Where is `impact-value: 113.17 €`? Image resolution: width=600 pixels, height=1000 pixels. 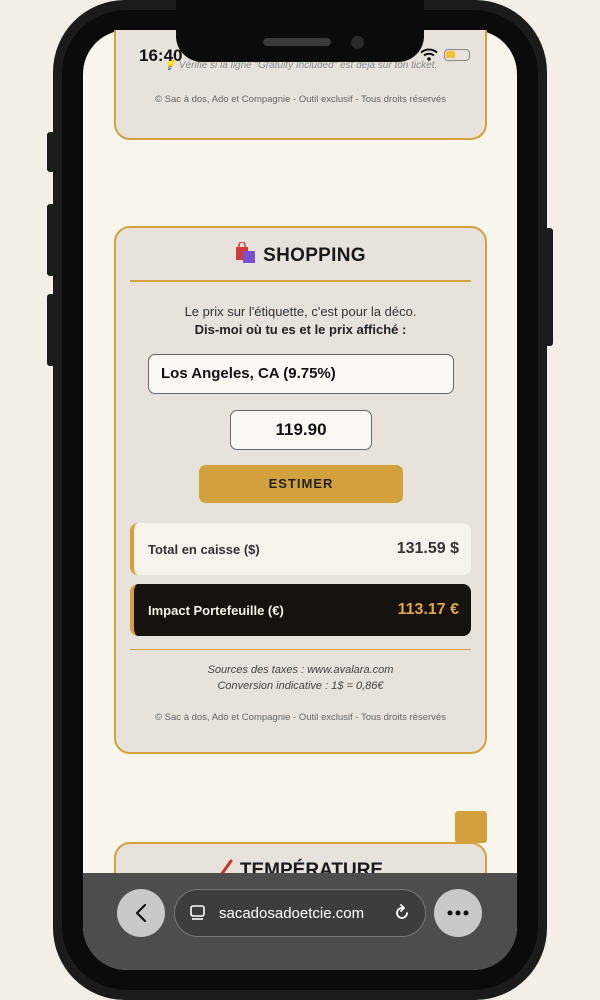 impact-value: 113.17 € is located at coordinates (428, 609).